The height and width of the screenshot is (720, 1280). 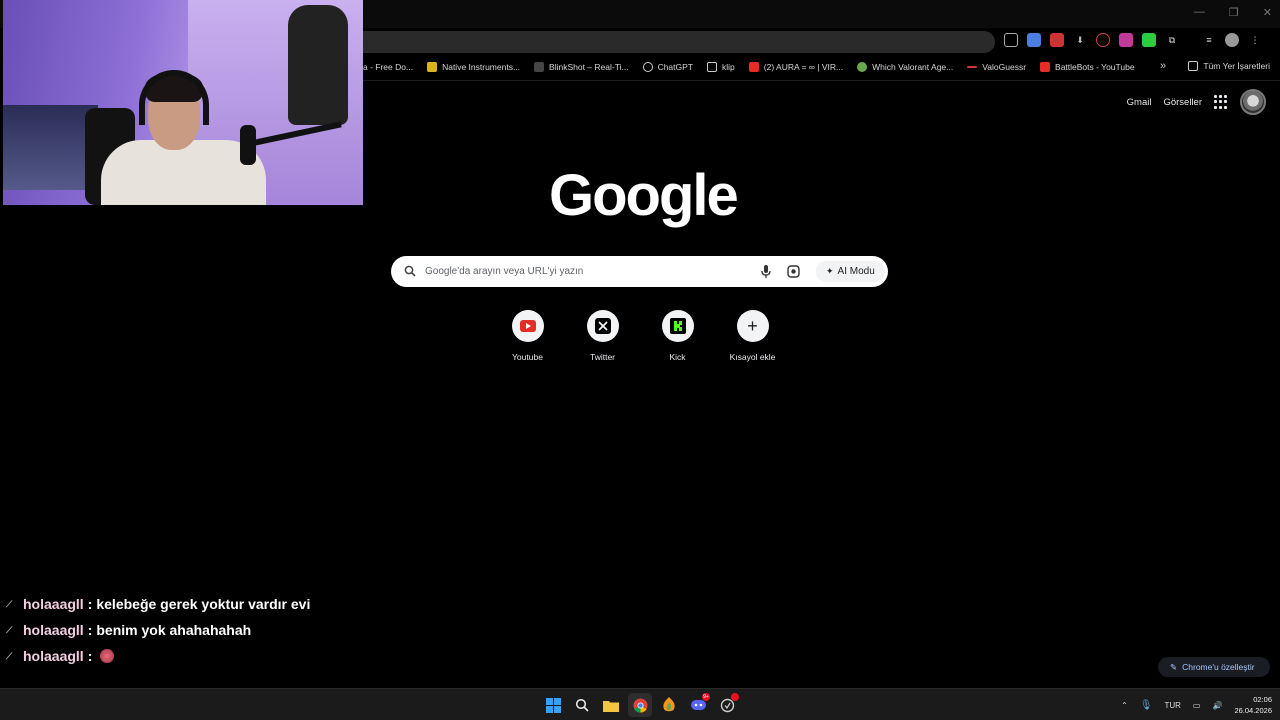 What do you see at coordinates (1221, 102) in the screenshot?
I see `apps-grid-icon` at bounding box center [1221, 102].